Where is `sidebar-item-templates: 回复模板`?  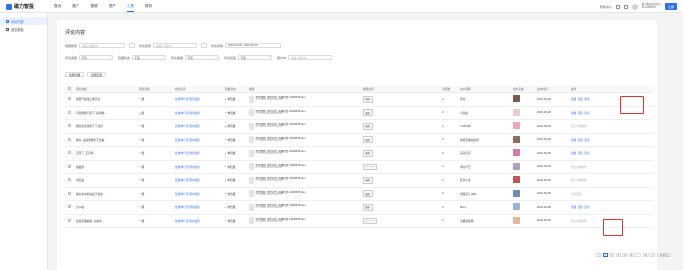
sidebar-item-templates: 回复模板 is located at coordinates (23, 29).